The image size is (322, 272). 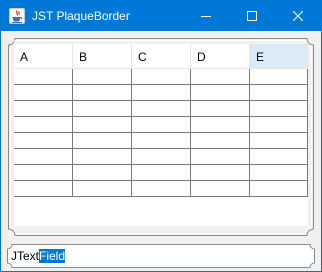 What do you see at coordinates (161, 256) in the screenshot?
I see `jtextfield-container: JTextField` at bounding box center [161, 256].